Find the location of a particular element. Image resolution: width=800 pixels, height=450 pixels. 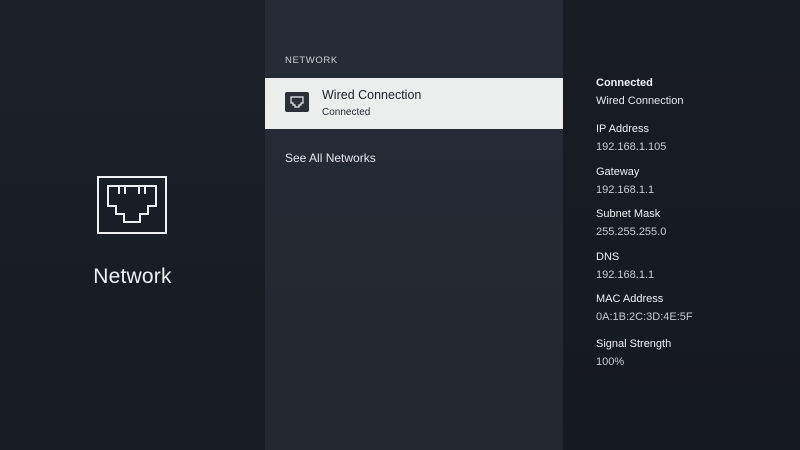

detail-value: 255.255.255.0 is located at coordinates (631, 232).